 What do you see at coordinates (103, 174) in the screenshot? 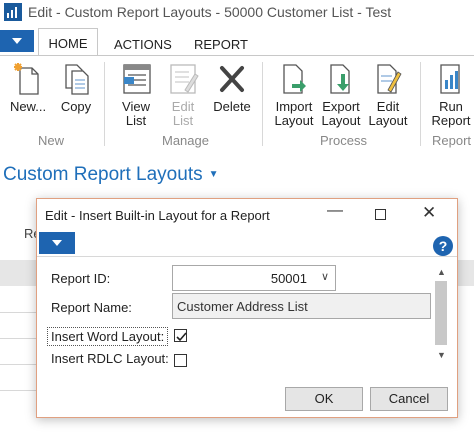
I see `page-title-text: Custom Report Layouts` at bounding box center [103, 174].